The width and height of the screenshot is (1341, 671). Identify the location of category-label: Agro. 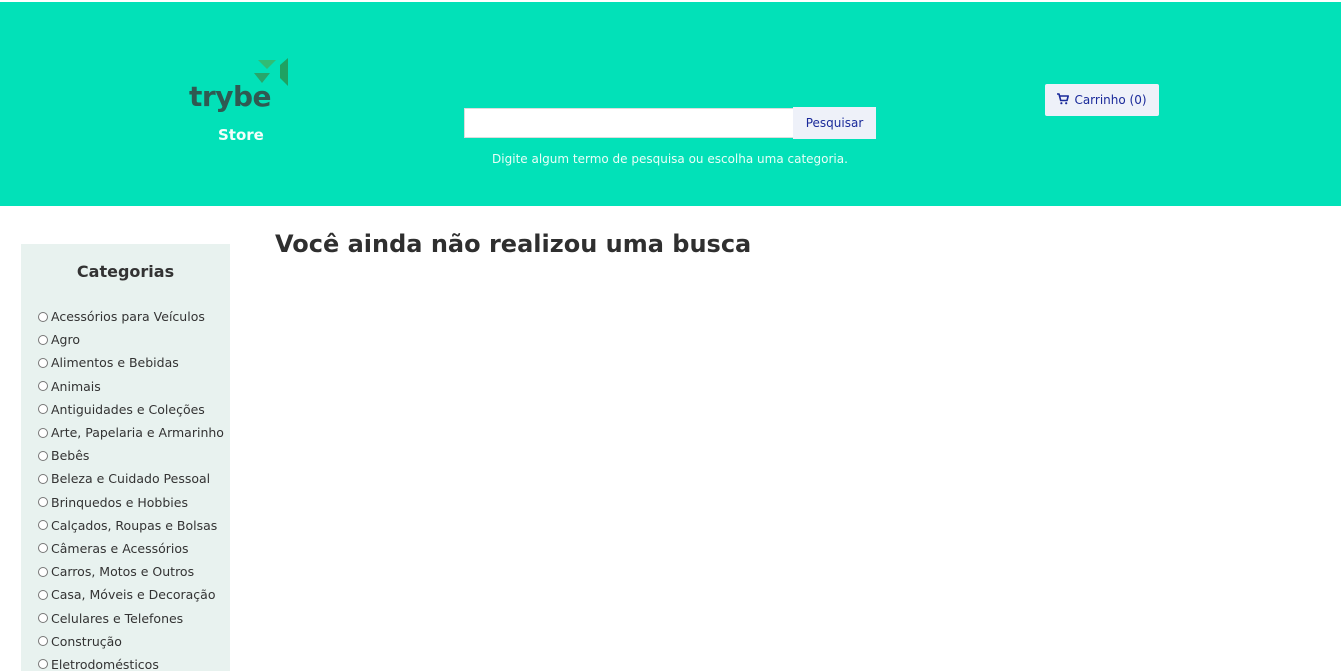
(65, 340).